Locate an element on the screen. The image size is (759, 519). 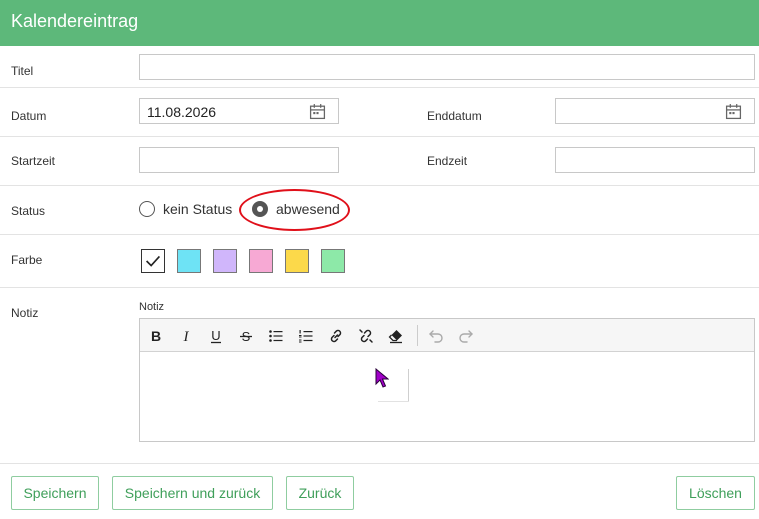
underline-icon: U is located at coordinates (216, 336).